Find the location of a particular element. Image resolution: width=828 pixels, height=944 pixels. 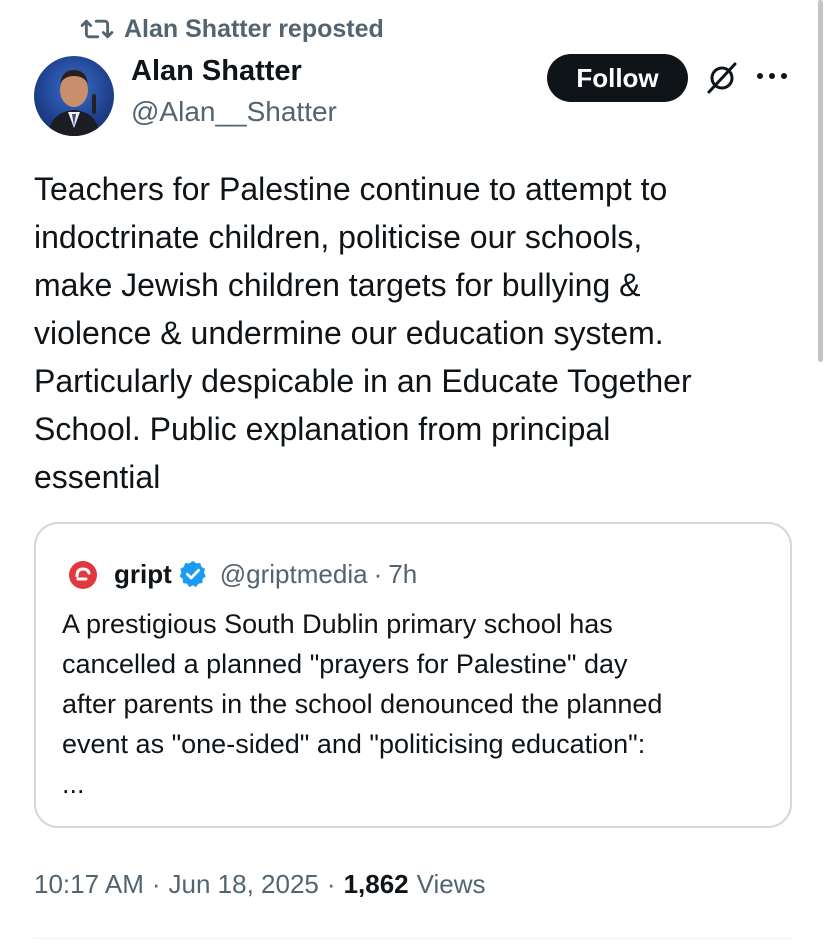

tweet-line: essential is located at coordinates (97, 477).